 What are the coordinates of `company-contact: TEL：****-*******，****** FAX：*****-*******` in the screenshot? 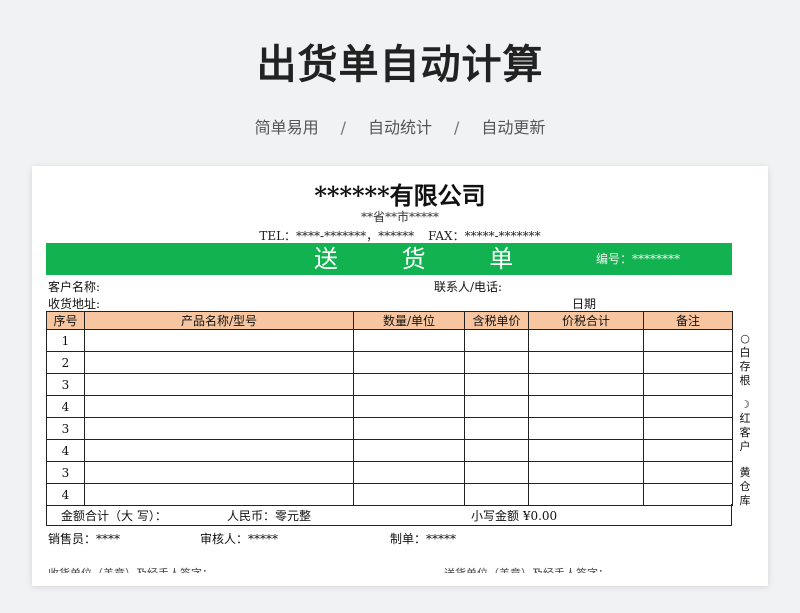 It's located at (400, 235).